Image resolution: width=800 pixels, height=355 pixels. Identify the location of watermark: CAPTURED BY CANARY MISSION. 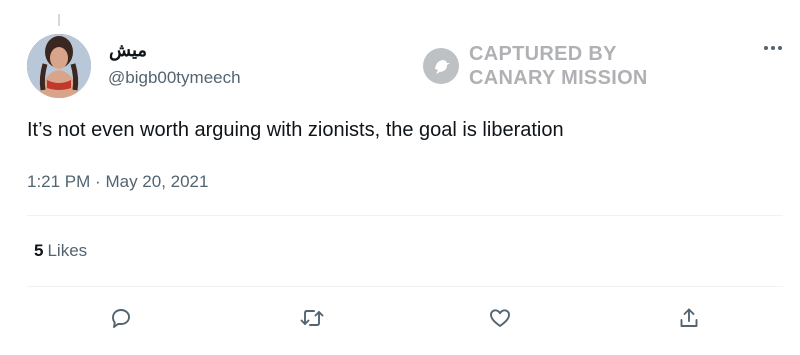
(535, 66).